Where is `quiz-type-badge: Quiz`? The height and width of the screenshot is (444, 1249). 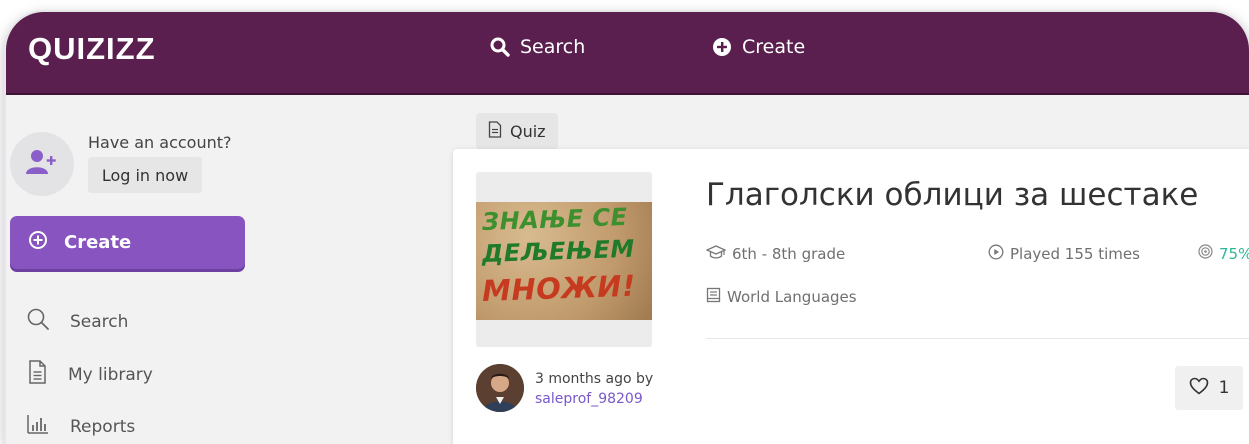
quiz-type-badge: Quiz is located at coordinates (517, 131).